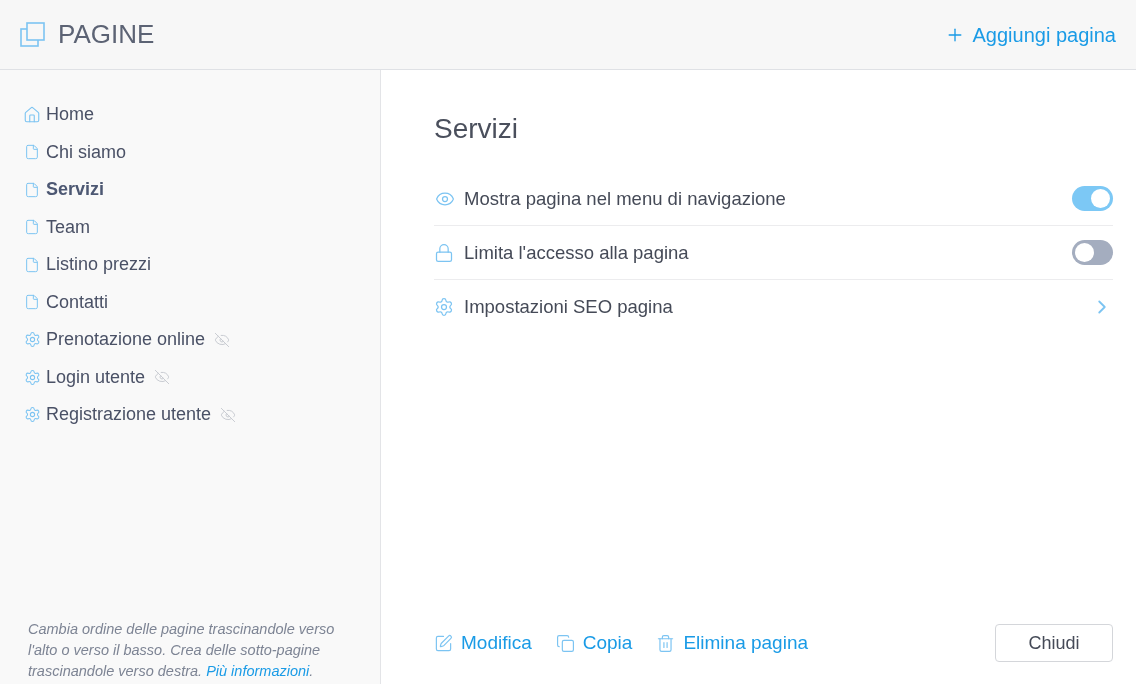  Describe the element at coordinates (1054, 643) in the screenshot. I see `close-button: Chiudi` at that location.